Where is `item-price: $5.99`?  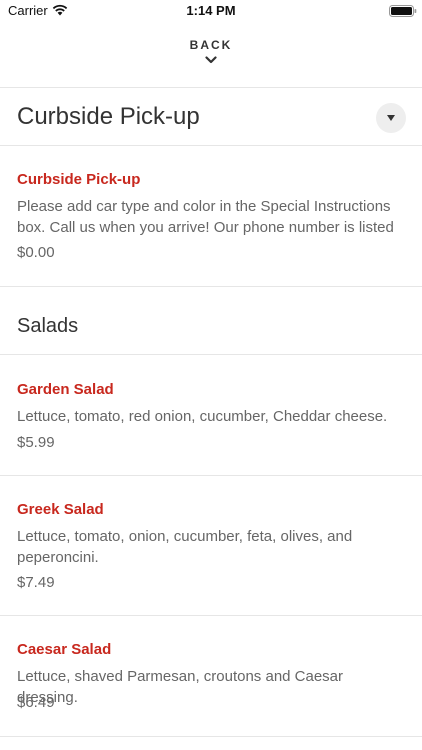
item-price: $5.99 is located at coordinates (36, 442).